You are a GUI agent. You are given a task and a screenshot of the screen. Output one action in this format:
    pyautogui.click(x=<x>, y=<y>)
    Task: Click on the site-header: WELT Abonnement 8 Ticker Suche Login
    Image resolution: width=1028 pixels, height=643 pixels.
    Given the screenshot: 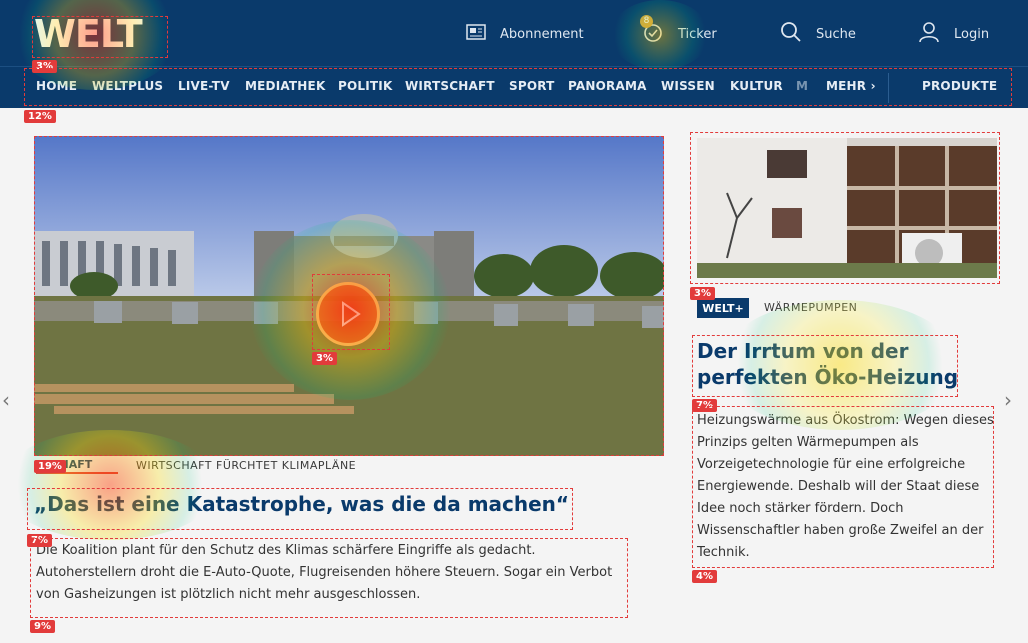 What is the action you would take?
    pyautogui.click(x=514, y=33)
    